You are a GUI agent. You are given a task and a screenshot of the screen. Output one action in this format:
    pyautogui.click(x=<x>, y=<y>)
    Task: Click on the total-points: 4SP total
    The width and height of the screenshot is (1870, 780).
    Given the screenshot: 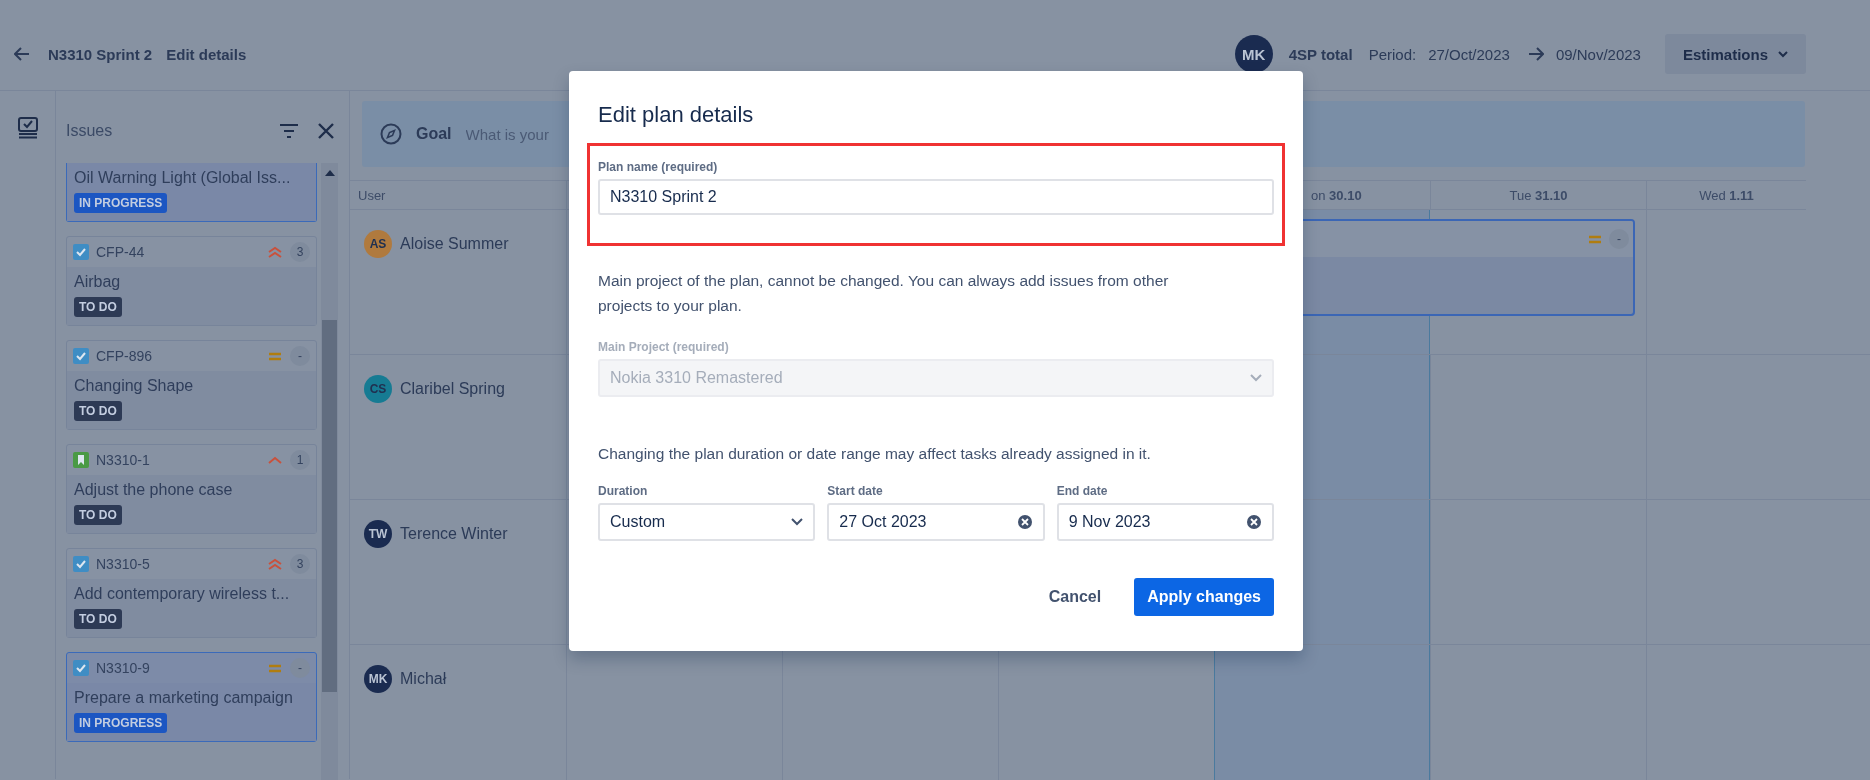 What is the action you would take?
    pyautogui.click(x=1320, y=54)
    